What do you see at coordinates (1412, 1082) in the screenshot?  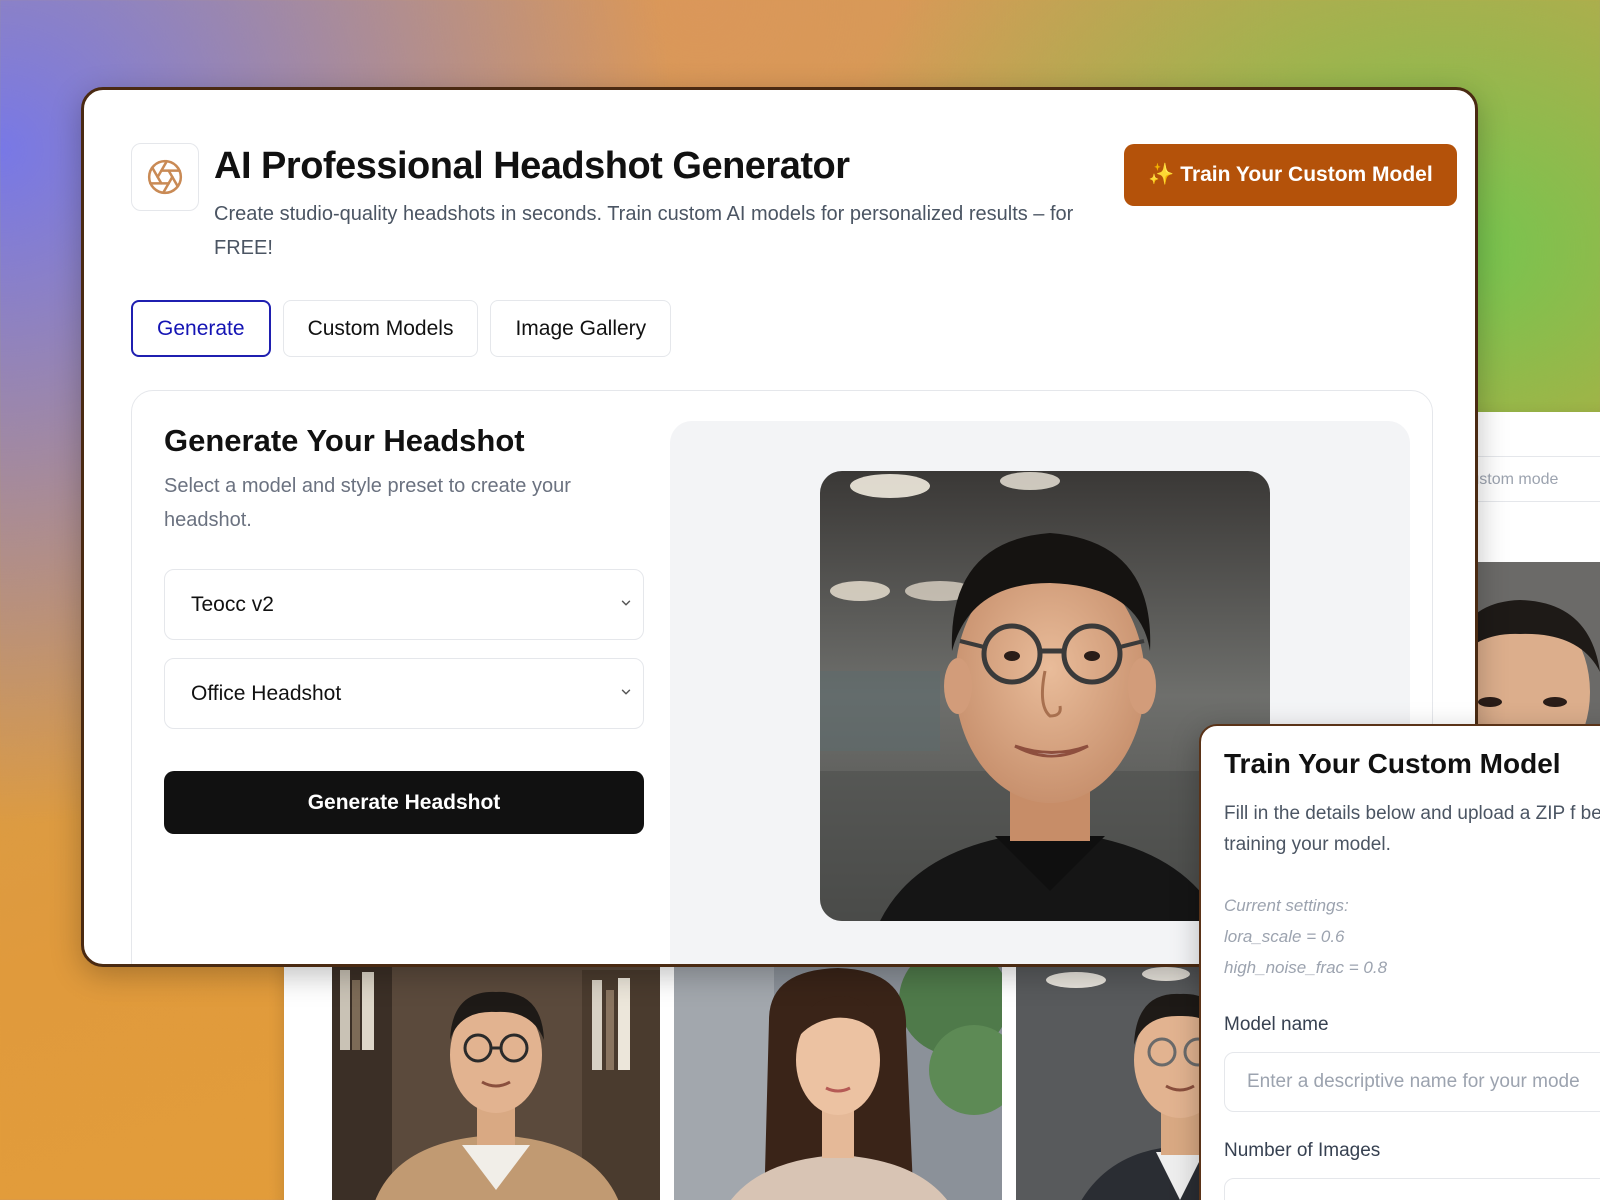 I see `model-name-input: Enter a descriptive name for your mode` at bounding box center [1412, 1082].